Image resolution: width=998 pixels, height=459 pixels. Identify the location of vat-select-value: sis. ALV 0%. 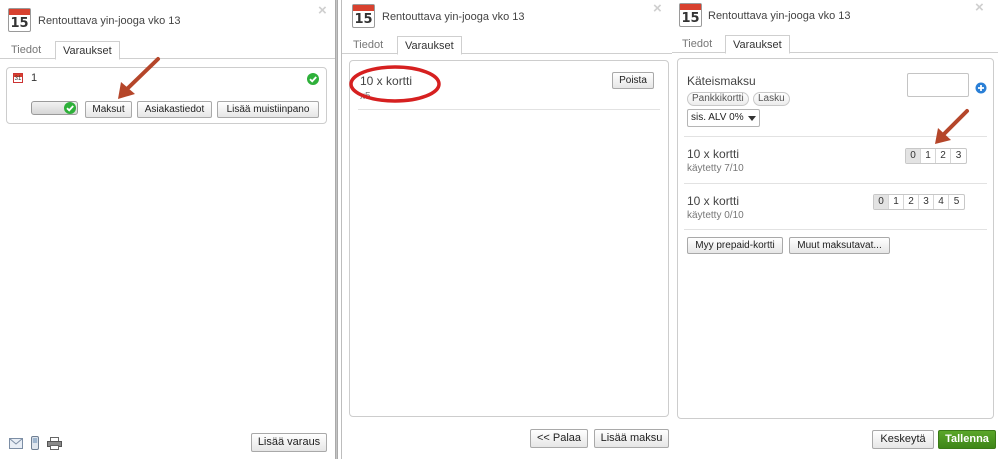
(717, 117).